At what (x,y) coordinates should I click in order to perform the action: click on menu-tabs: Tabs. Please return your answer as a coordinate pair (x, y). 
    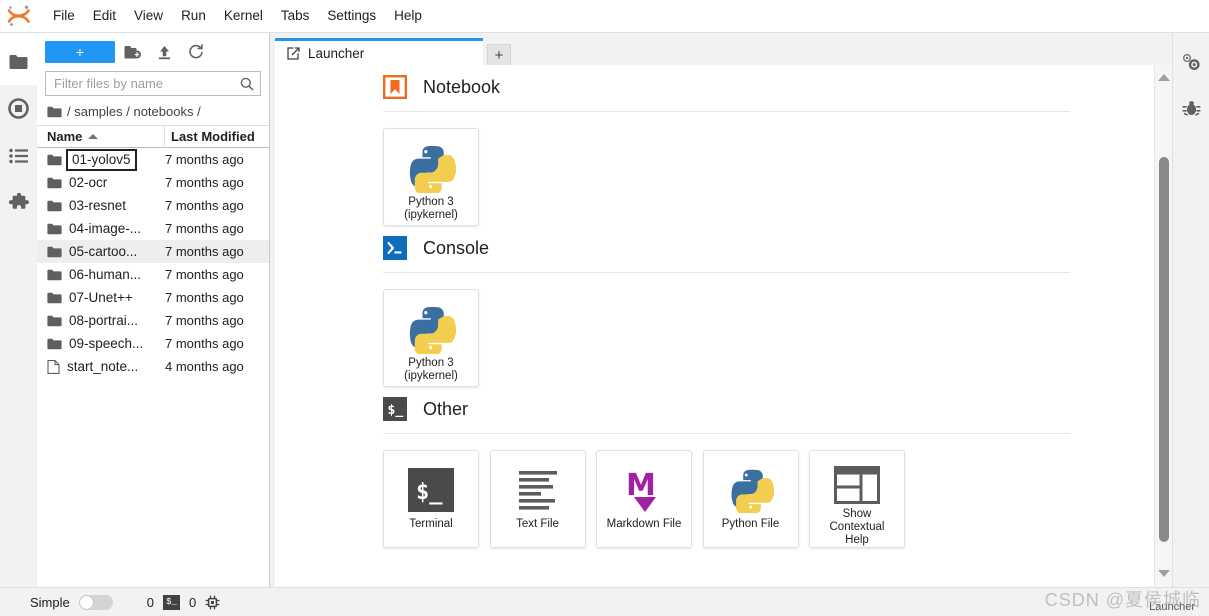
    Looking at the image, I should click on (295, 16).